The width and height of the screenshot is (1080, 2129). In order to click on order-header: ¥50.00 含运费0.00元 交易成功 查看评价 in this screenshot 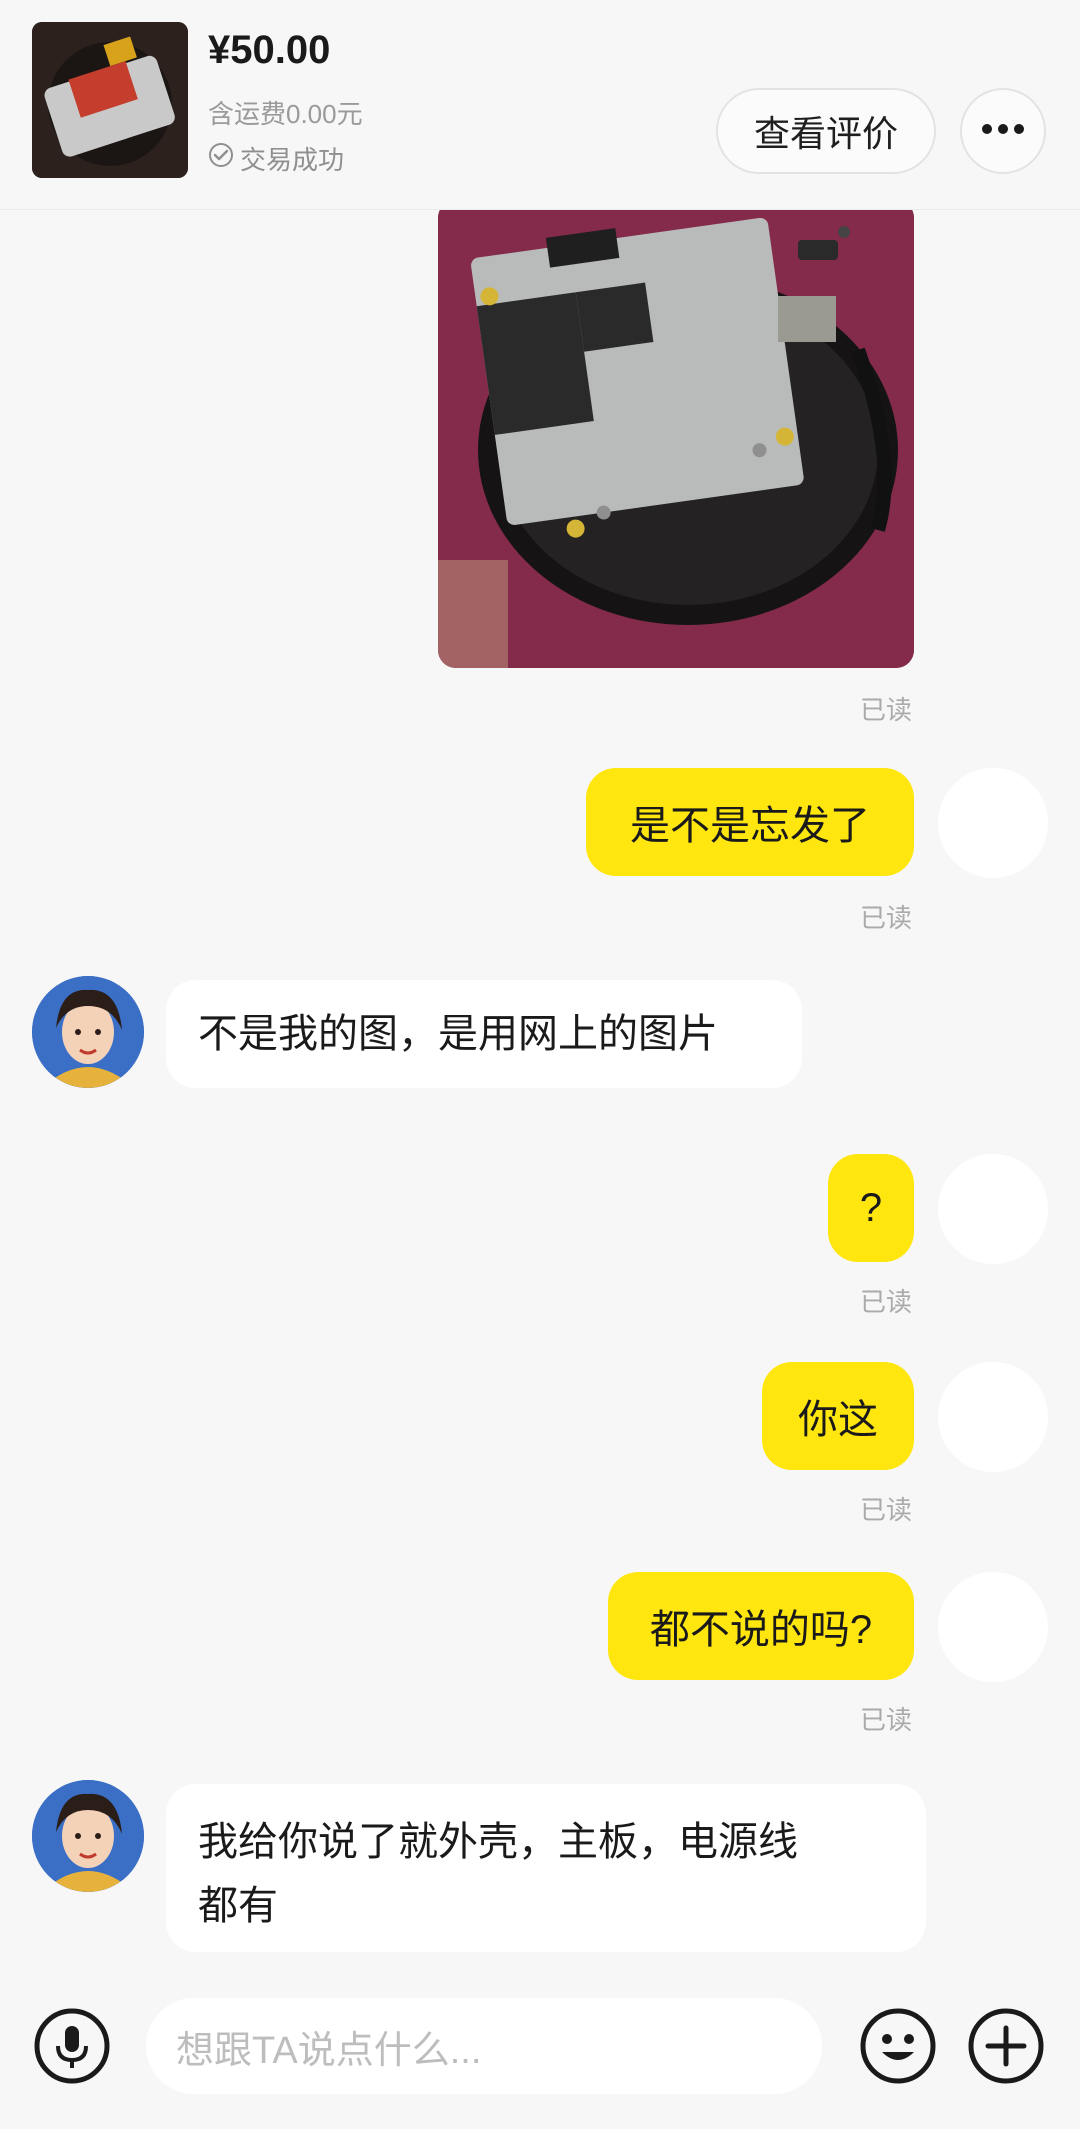, I will do `click(540, 105)`.